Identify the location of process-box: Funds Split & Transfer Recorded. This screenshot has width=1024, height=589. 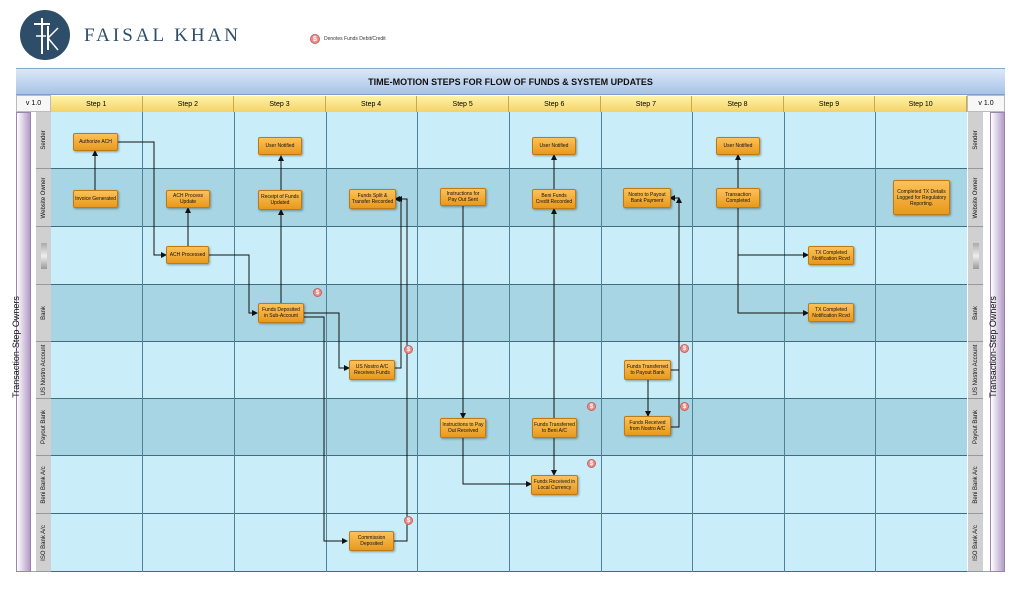
(372, 199).